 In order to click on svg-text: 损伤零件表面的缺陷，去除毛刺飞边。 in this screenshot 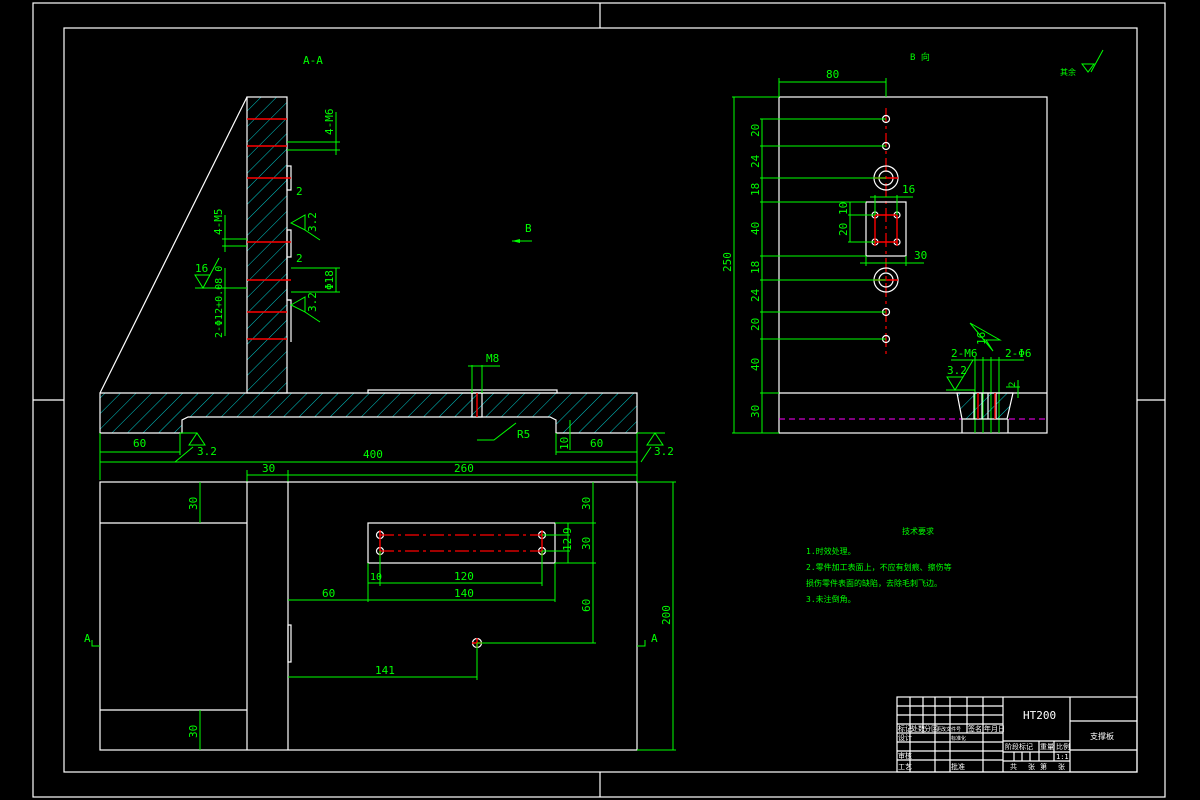, I will do `click(874, 583)`.